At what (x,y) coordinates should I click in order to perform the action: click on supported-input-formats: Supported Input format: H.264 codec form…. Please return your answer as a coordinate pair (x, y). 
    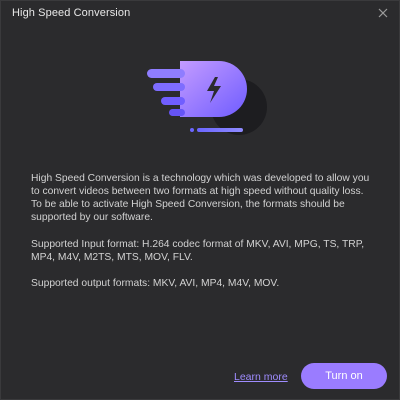
    Looking at the image, I should click on (198, 251).